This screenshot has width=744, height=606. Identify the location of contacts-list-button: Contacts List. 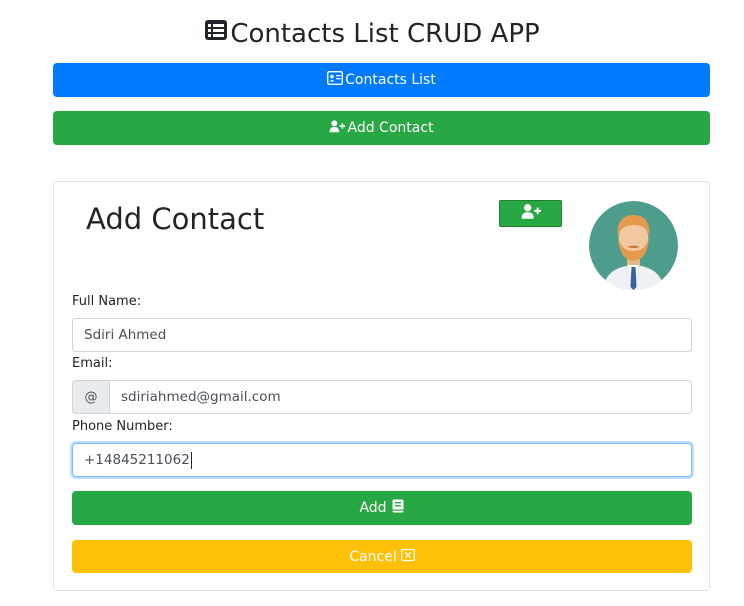
(381, 80).